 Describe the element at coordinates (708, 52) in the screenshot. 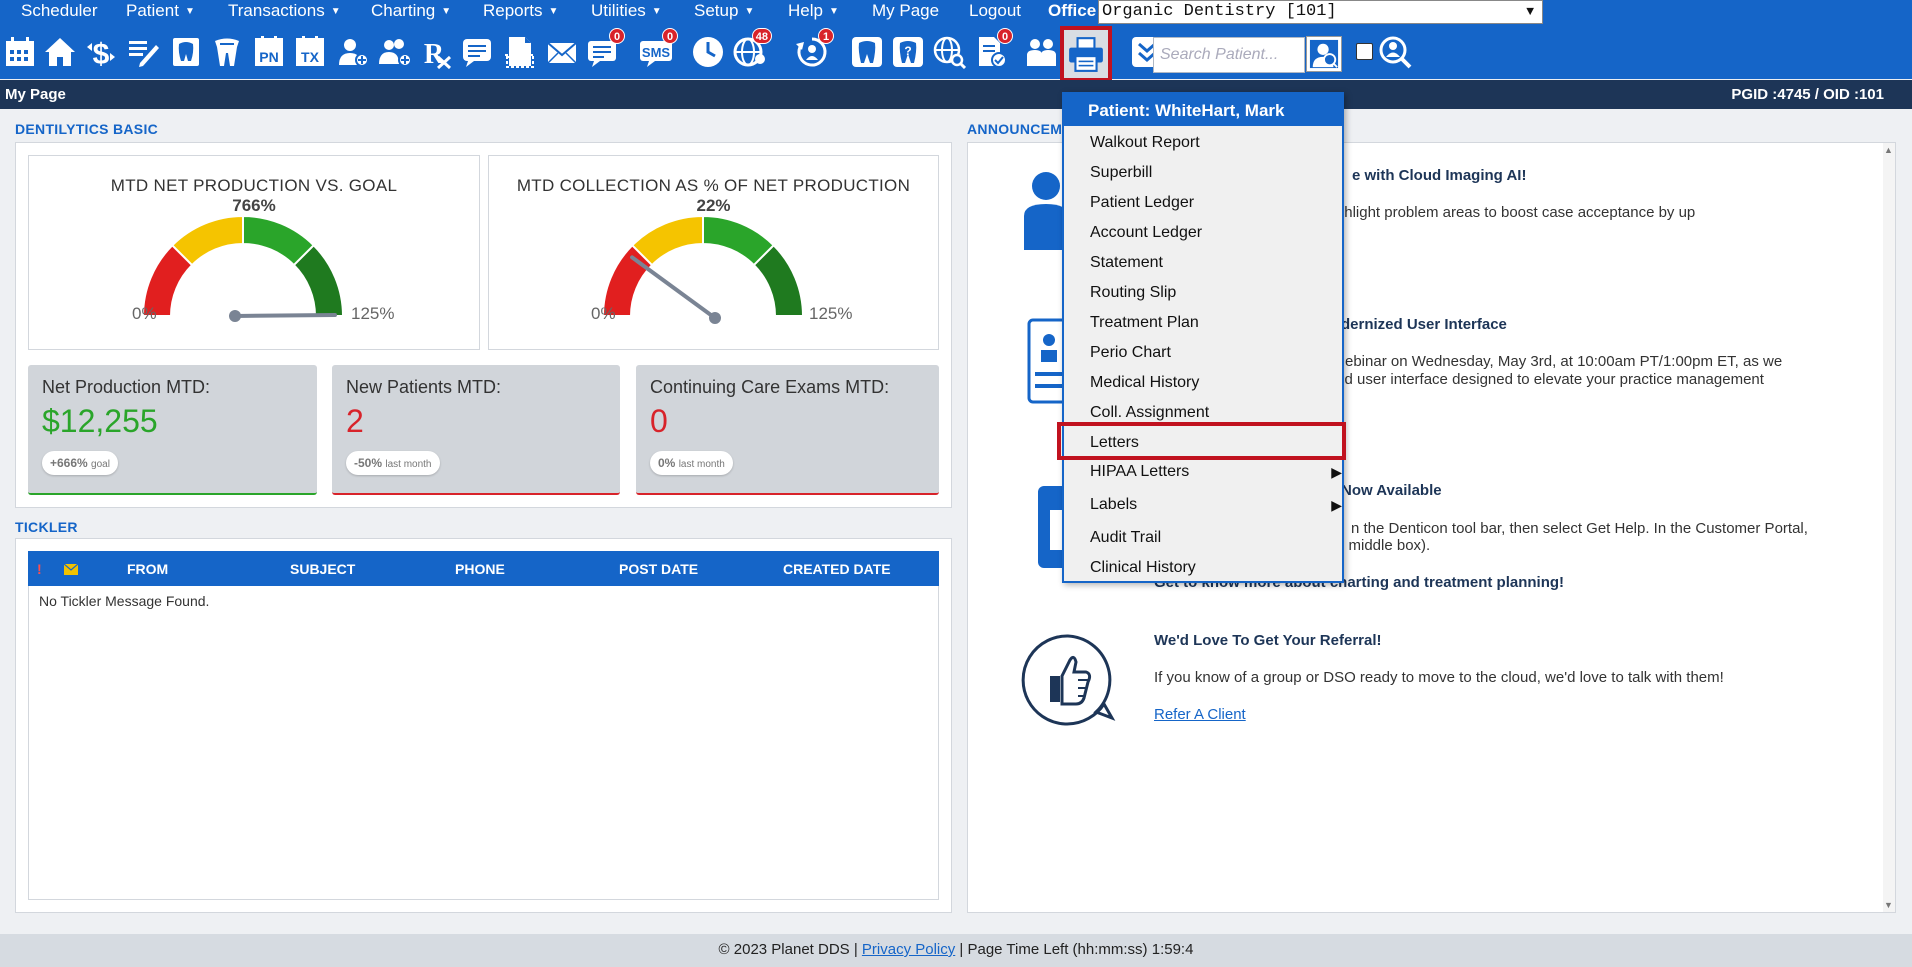

I see `clock-icon` at that location.